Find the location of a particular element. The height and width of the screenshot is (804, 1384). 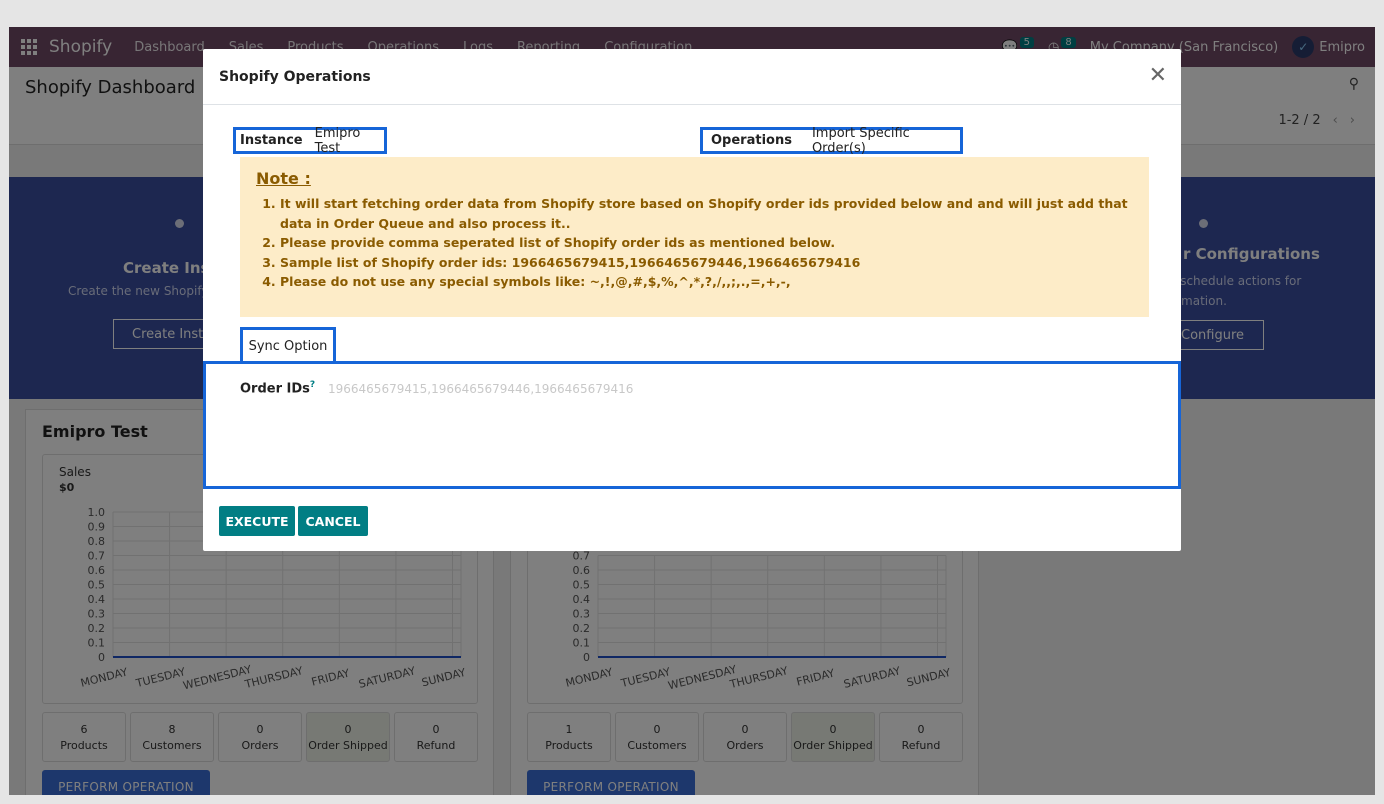

operations-label: Operations is located at coordinates (751, 140).